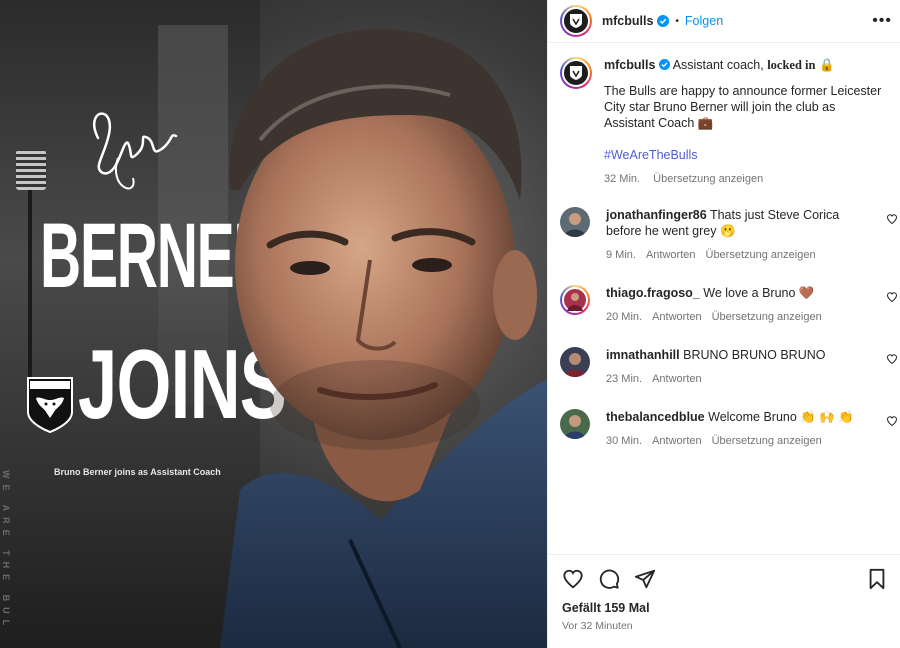  What do you see at coordinates (746, 155) in the screenshot?
I see `hashtag-link: #WeAreTheBulls` at bounding box center [746, 155].